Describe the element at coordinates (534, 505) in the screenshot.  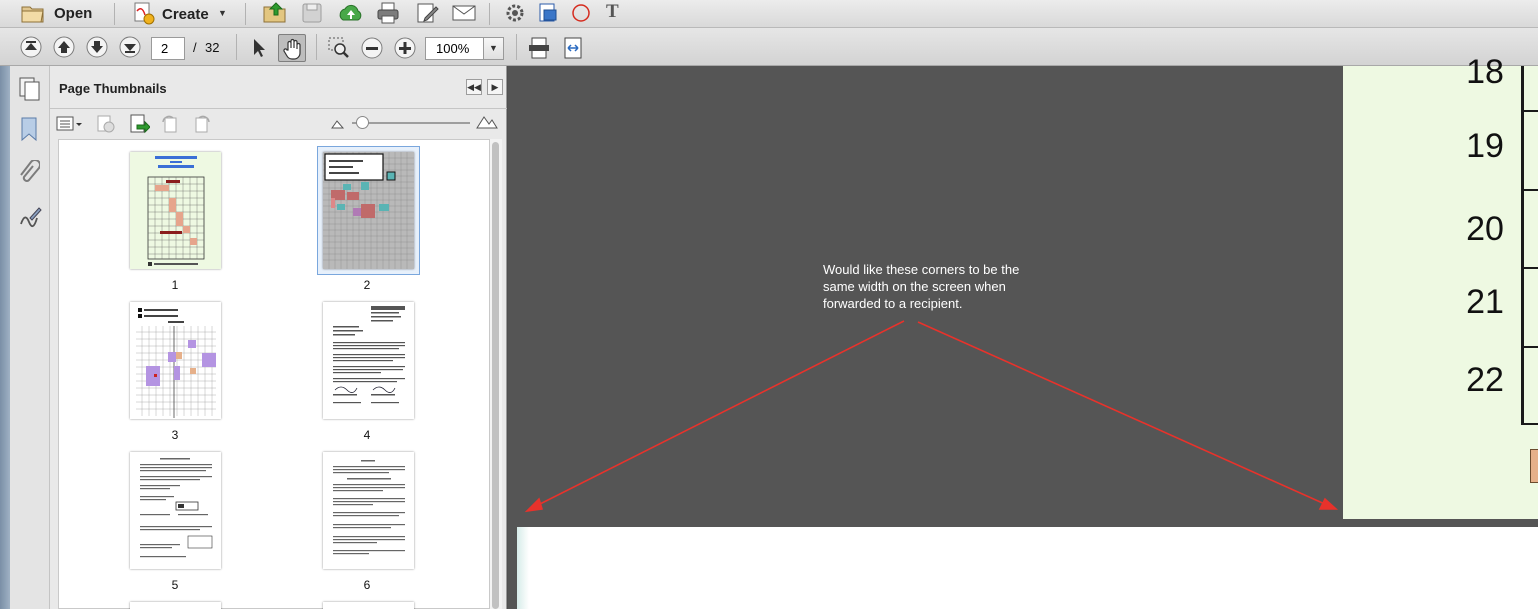
I see `arrow-left-head` at that location.